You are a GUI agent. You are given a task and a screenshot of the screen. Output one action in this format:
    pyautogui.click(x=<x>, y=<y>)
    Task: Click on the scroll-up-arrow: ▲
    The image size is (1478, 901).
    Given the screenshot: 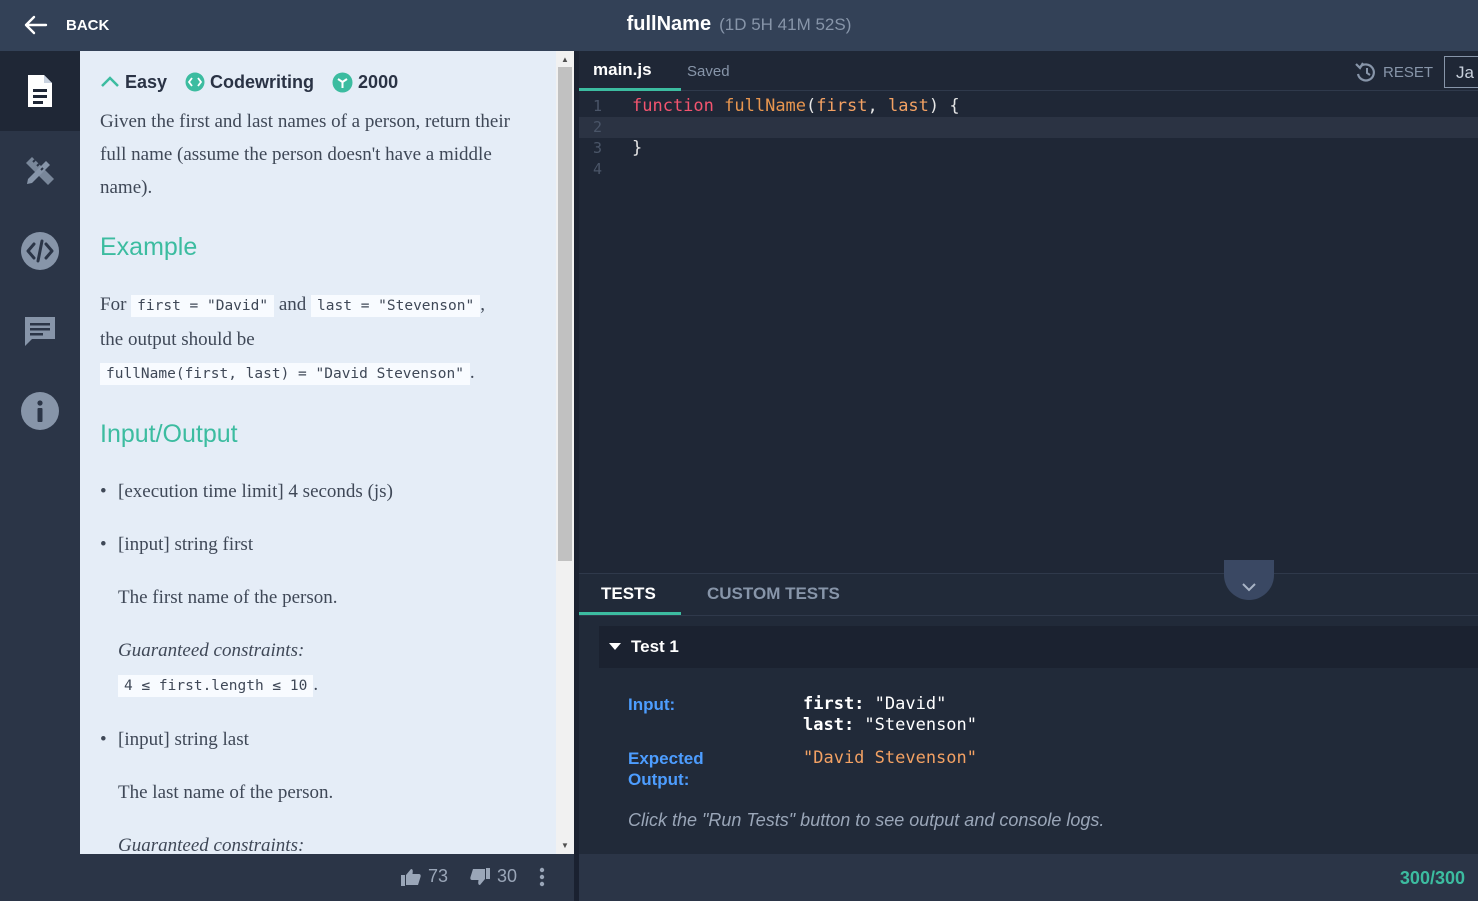 What is the action you would take?
    pyautogui.click(x=565, y=59)
    